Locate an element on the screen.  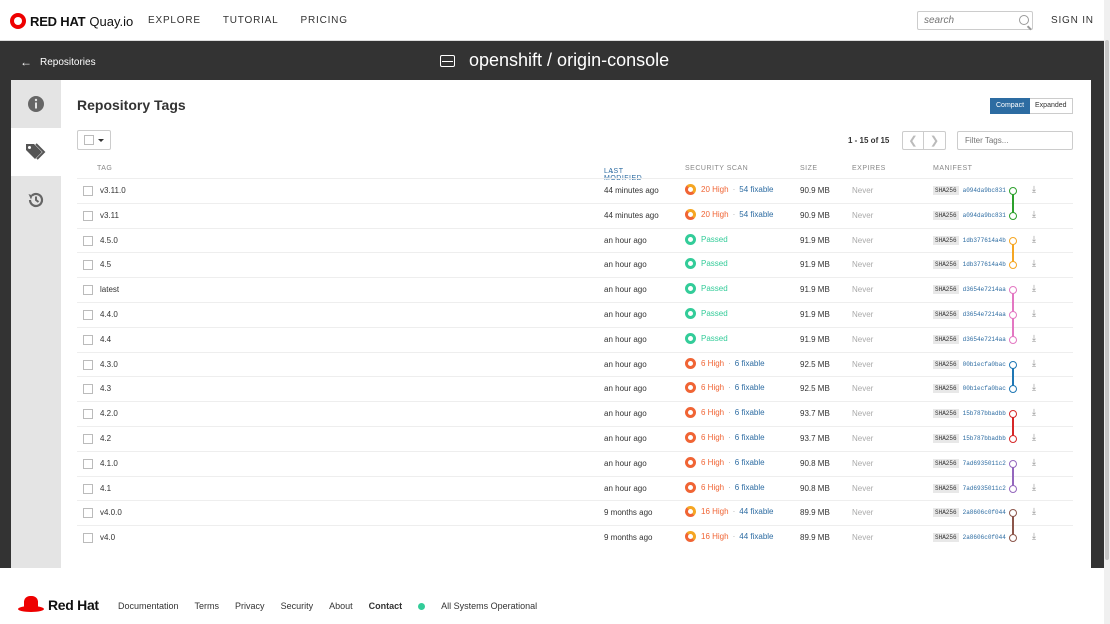
footer-logo: Red Hat is located at coordinates (58, 605).